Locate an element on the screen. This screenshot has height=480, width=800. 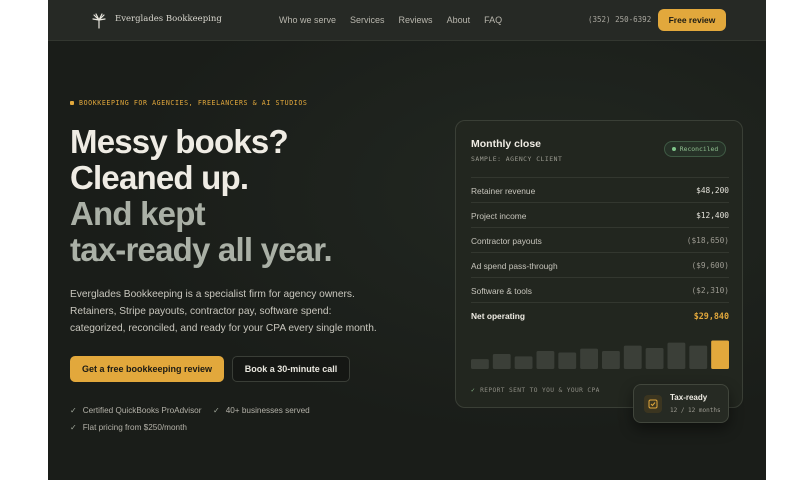
footnote-text: REPORT SENT TO YOU & YOUR CPA is located at coordinates (540, 390).